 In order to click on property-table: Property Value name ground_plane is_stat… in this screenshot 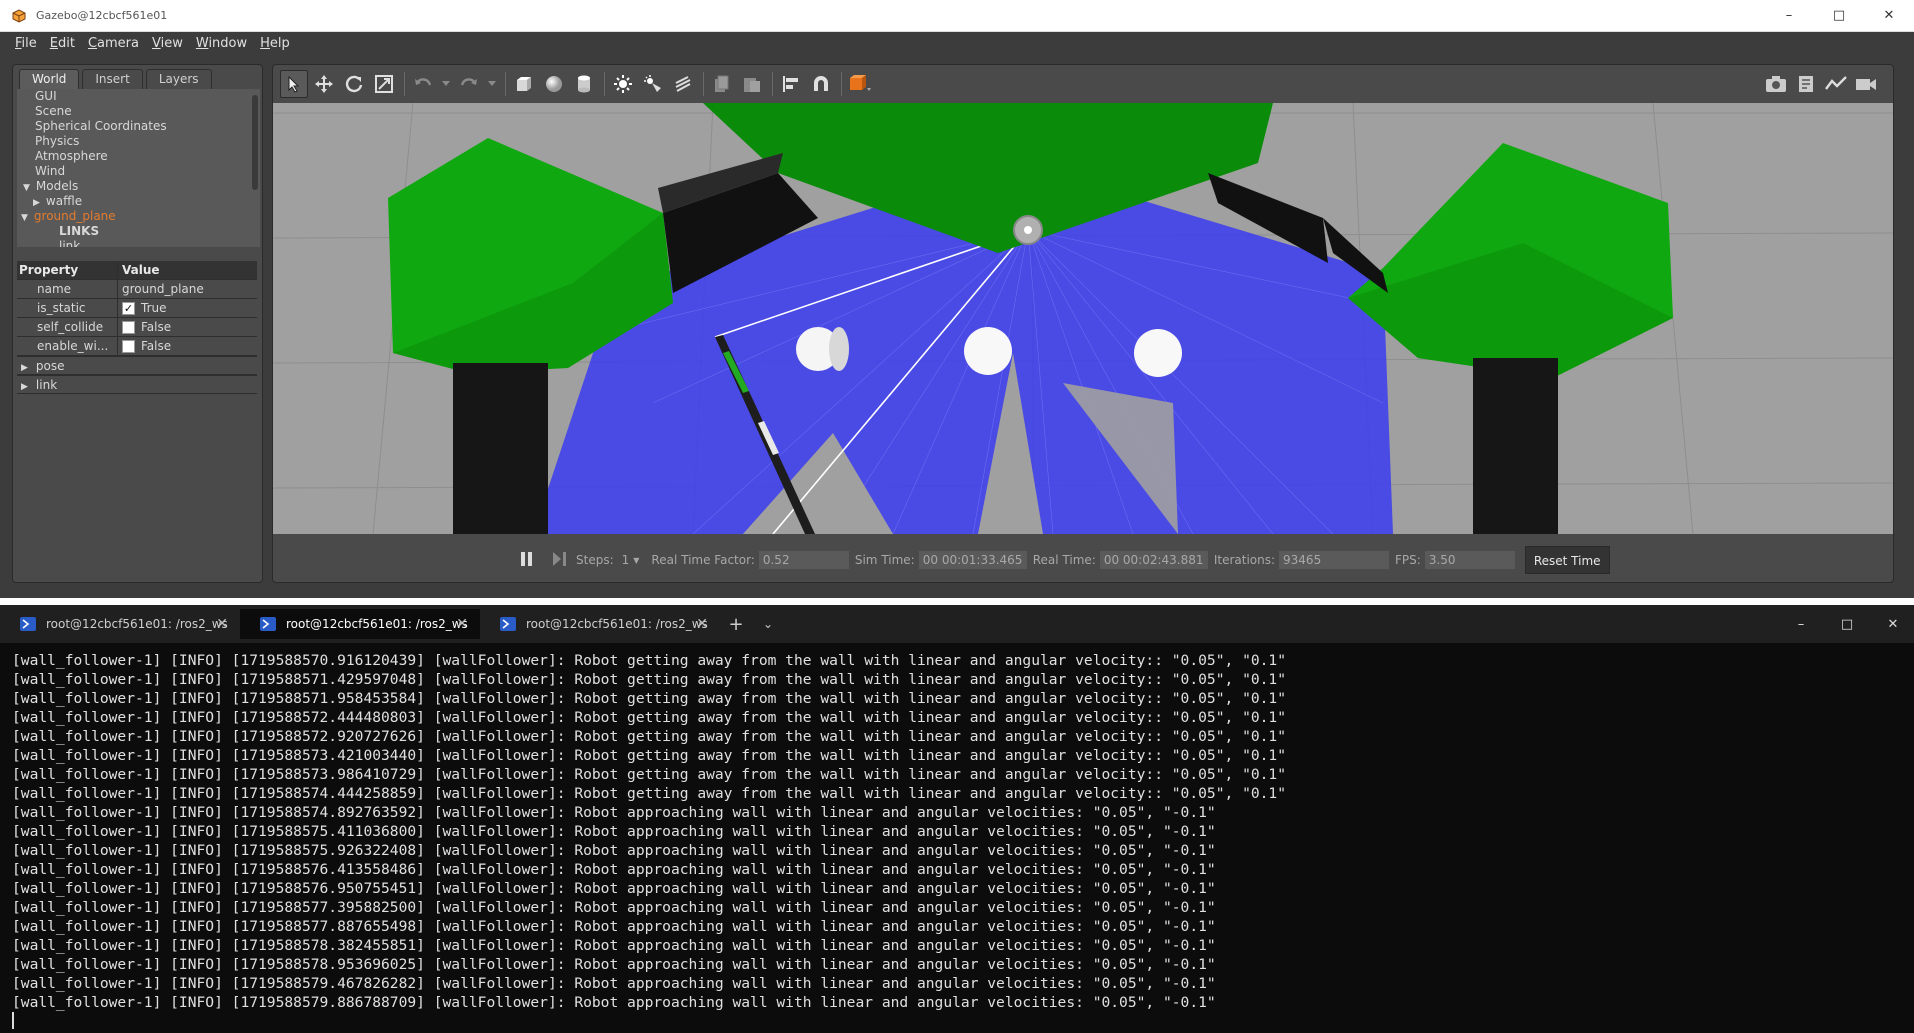, I will do `click(137, 327)`.